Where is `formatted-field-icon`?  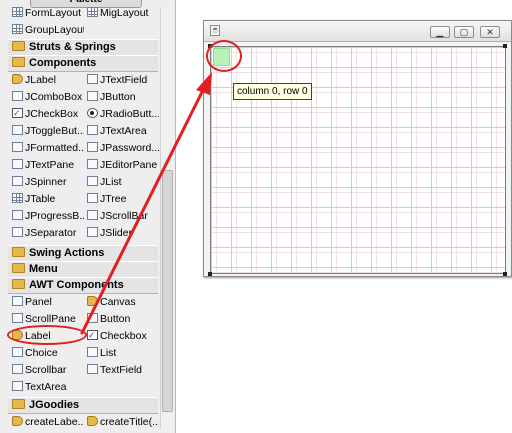 formatted-field-icon is located at coordinates (17, 147).